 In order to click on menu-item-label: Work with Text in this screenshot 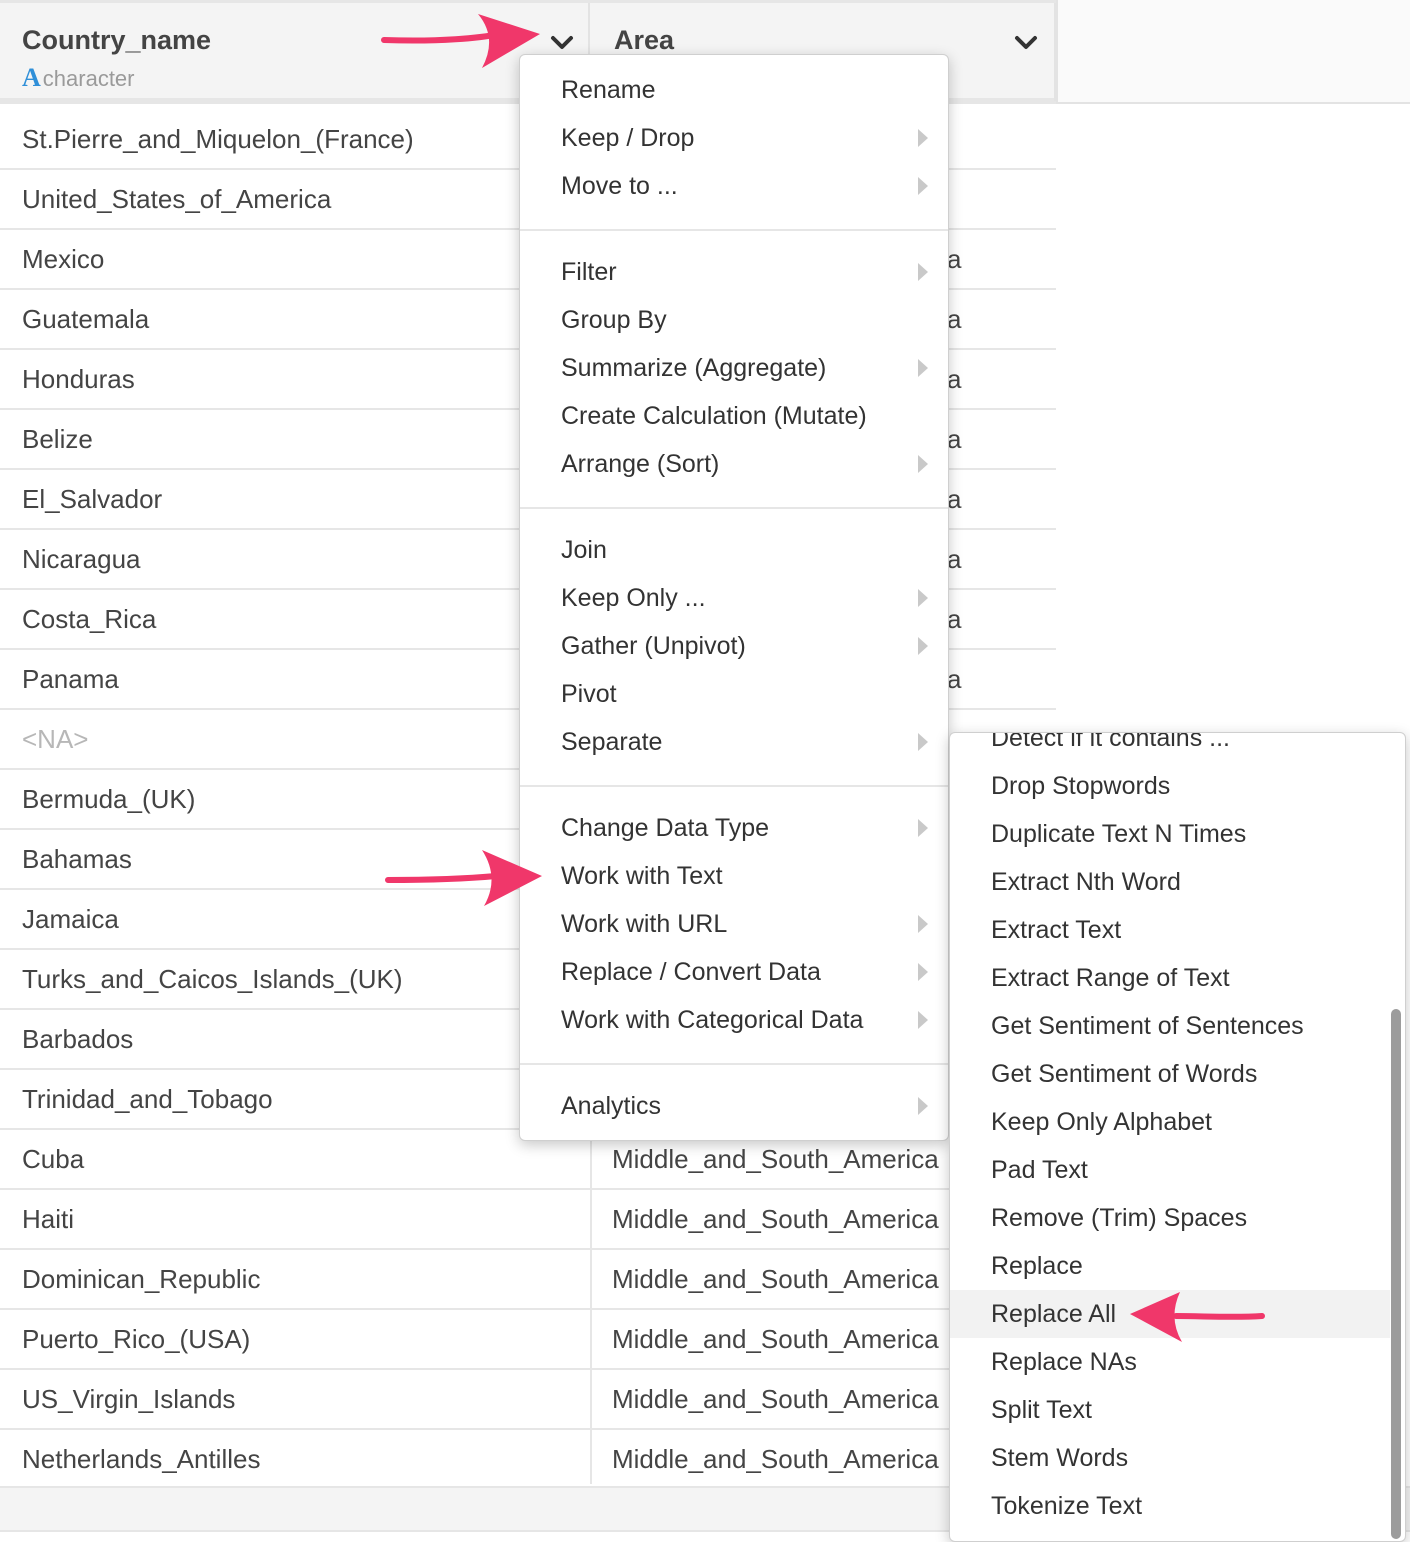, I will do `click(642, 876)`.